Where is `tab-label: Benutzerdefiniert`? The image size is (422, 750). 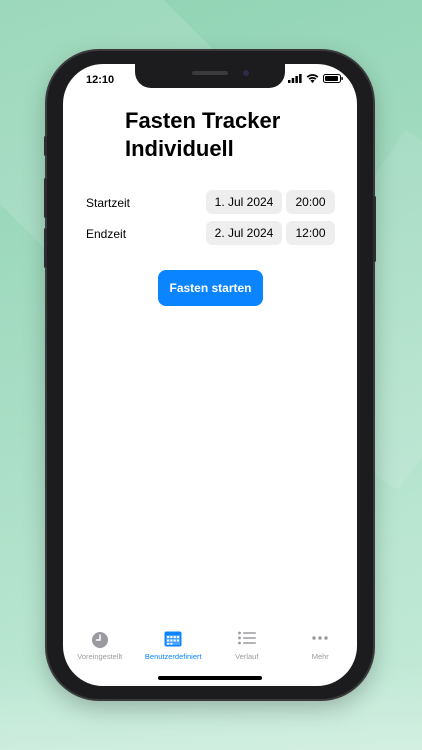 tab-label: Benutzerdefiniert is located at coordinates (173, 656).